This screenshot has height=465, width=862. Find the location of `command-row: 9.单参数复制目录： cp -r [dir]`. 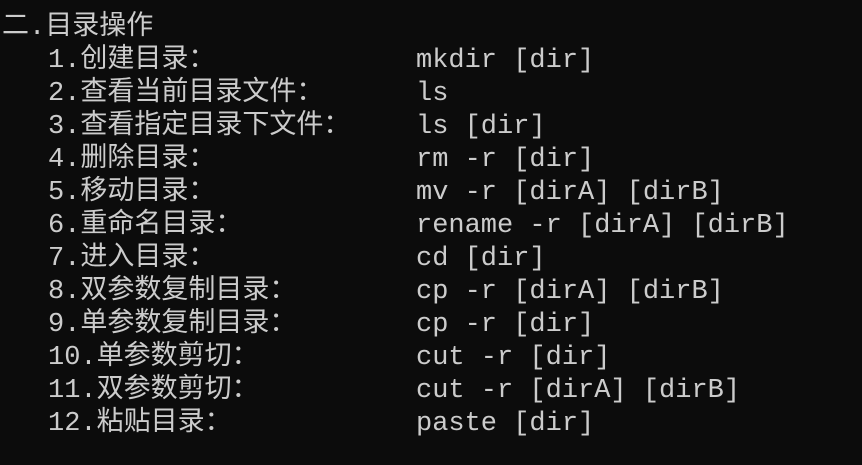

command-row: 9.单参数复制目录： cp -r [dir] is located at coordinates (431, 325).